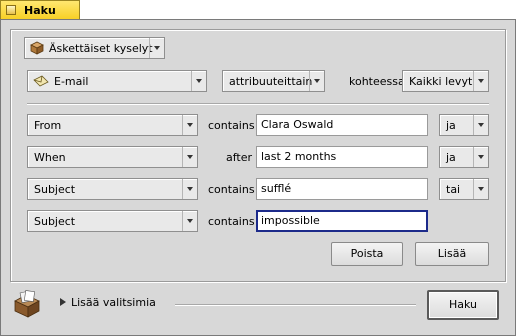  Describe the element at coordinates (453, 189) in the screenshot. I see `conjunction-value: tai` at that location.